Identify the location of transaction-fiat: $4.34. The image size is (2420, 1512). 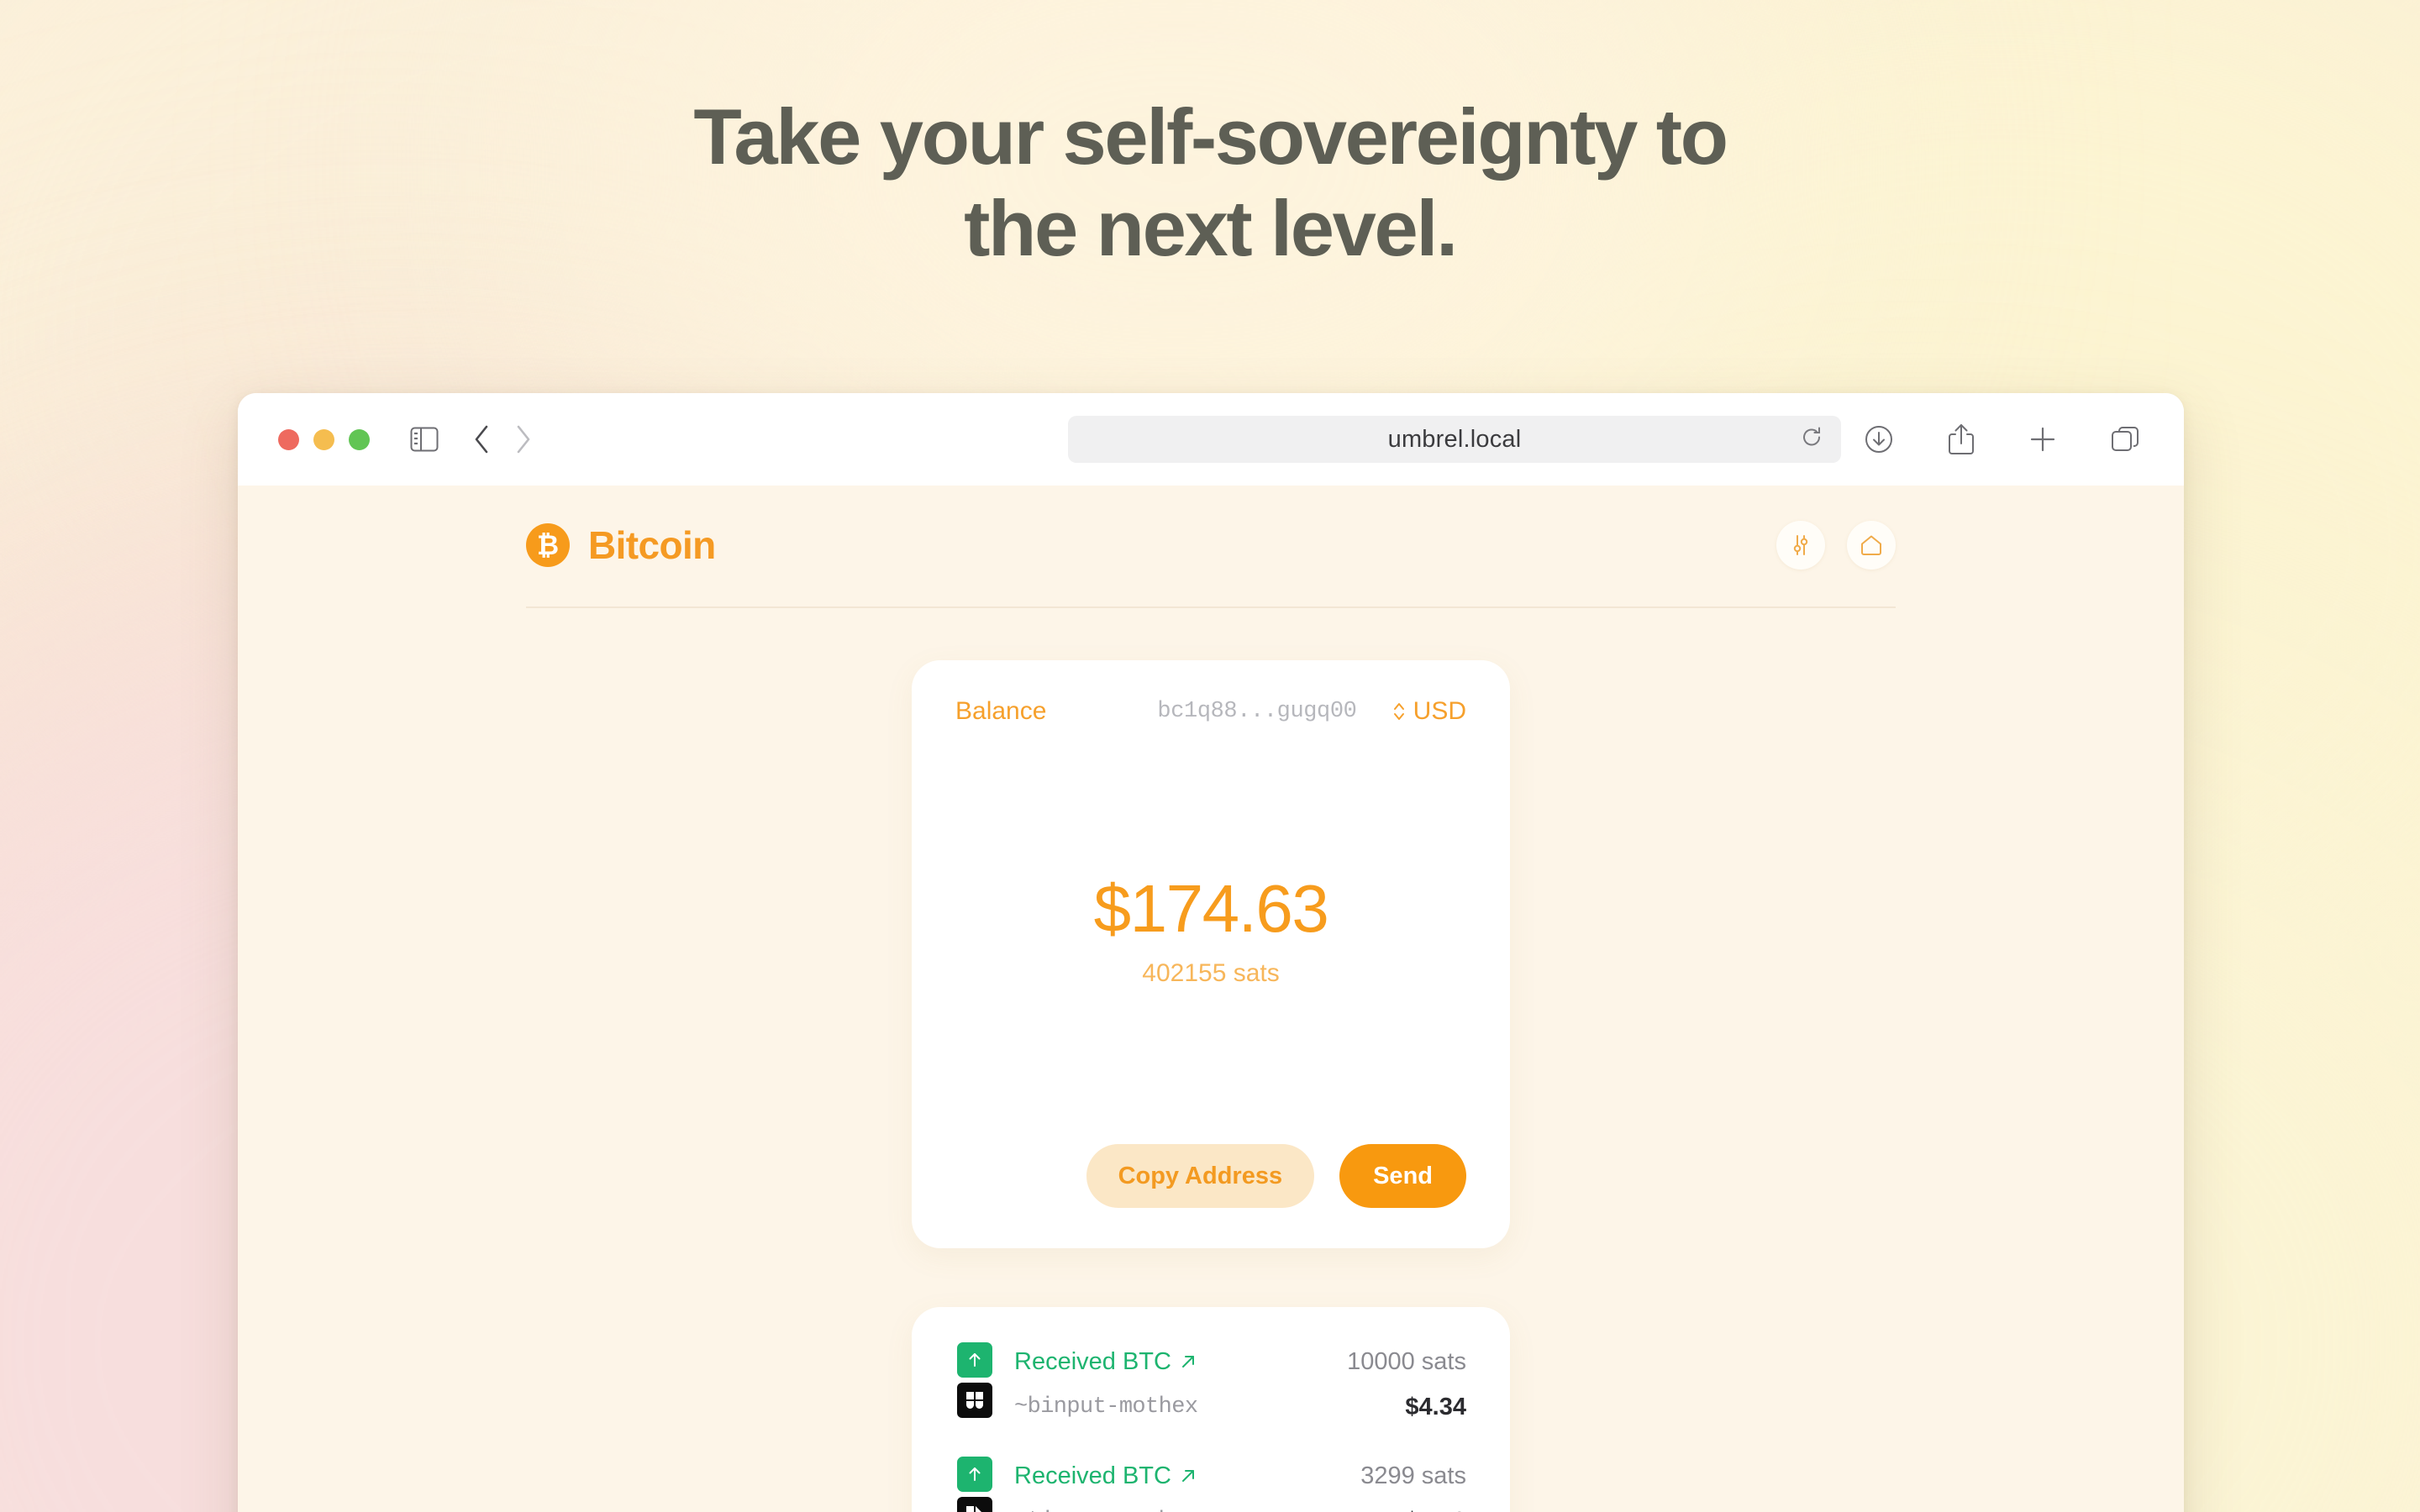
(1436, 1406).